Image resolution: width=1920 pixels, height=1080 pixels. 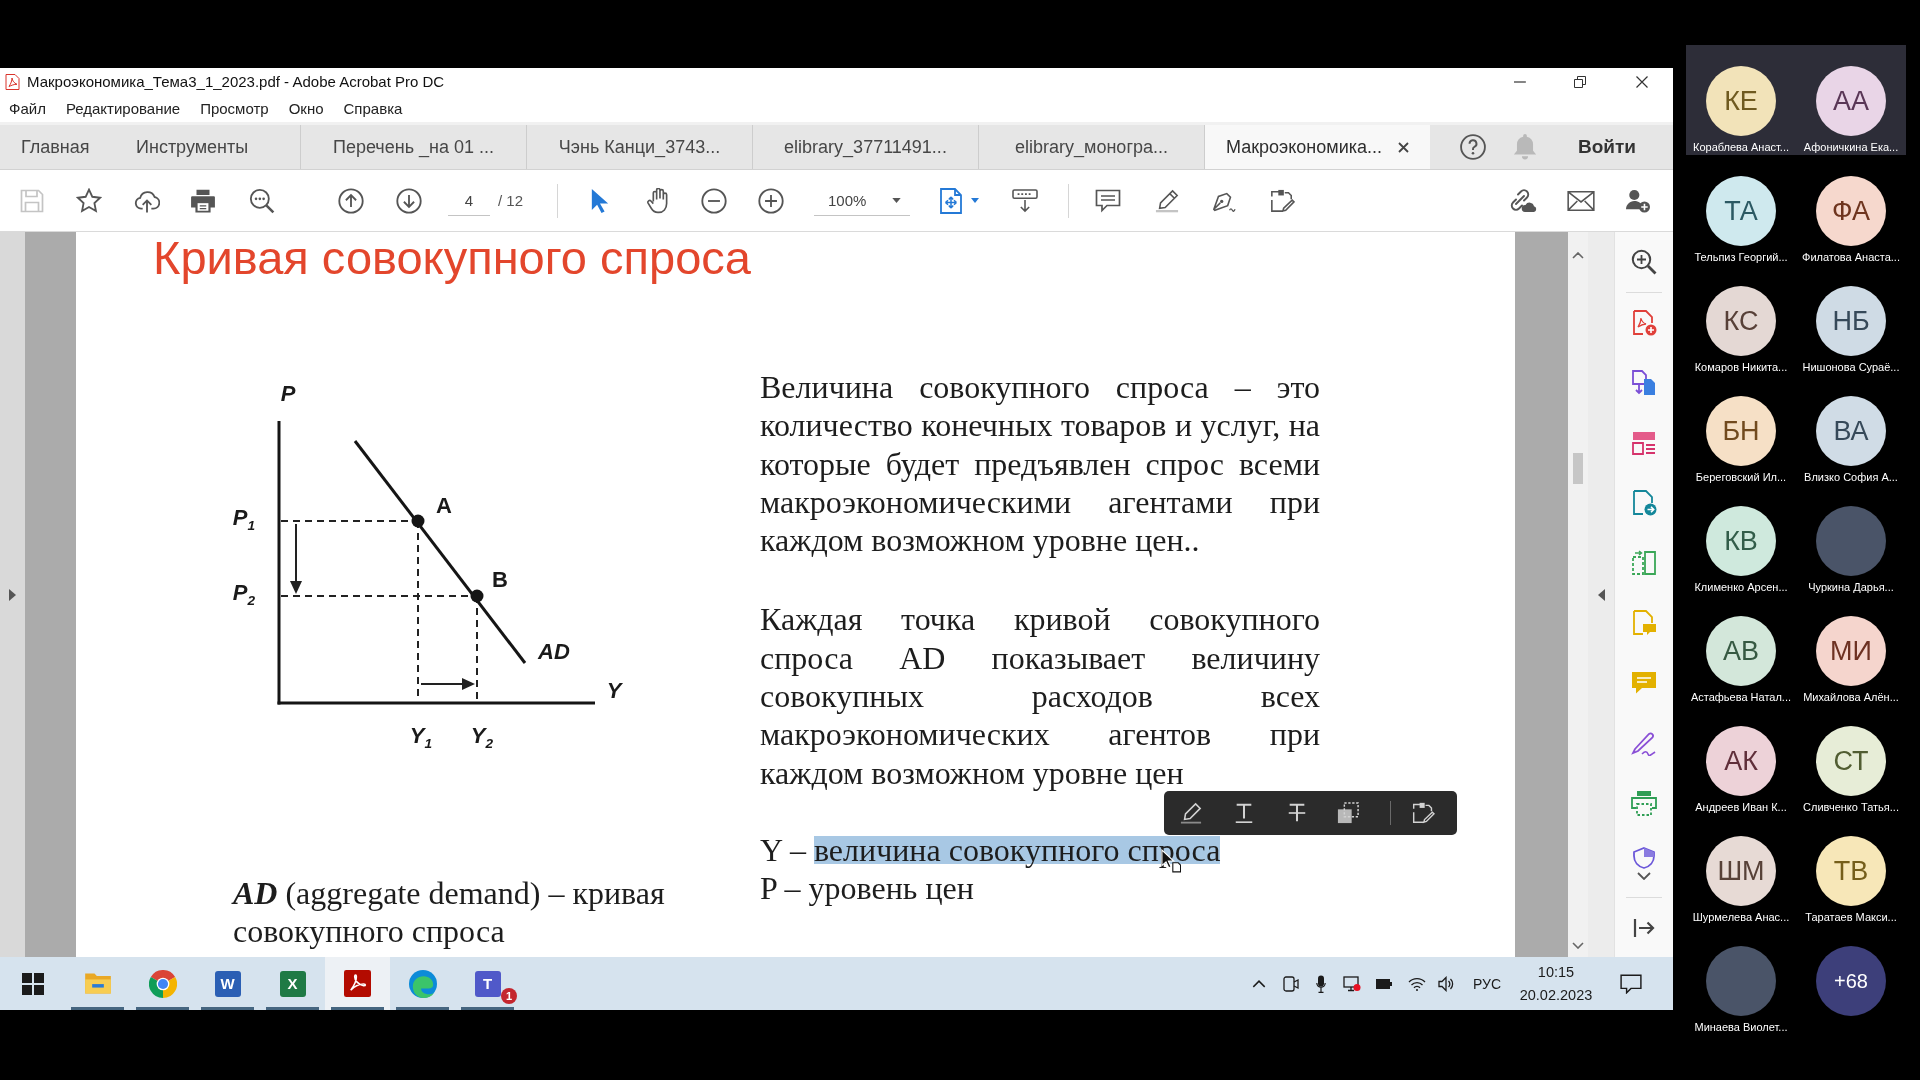 What do you see at coordinates (1578, 468) in the screenshot?
I see `scrollbar-thumb` at bounding box center [1578, 468].